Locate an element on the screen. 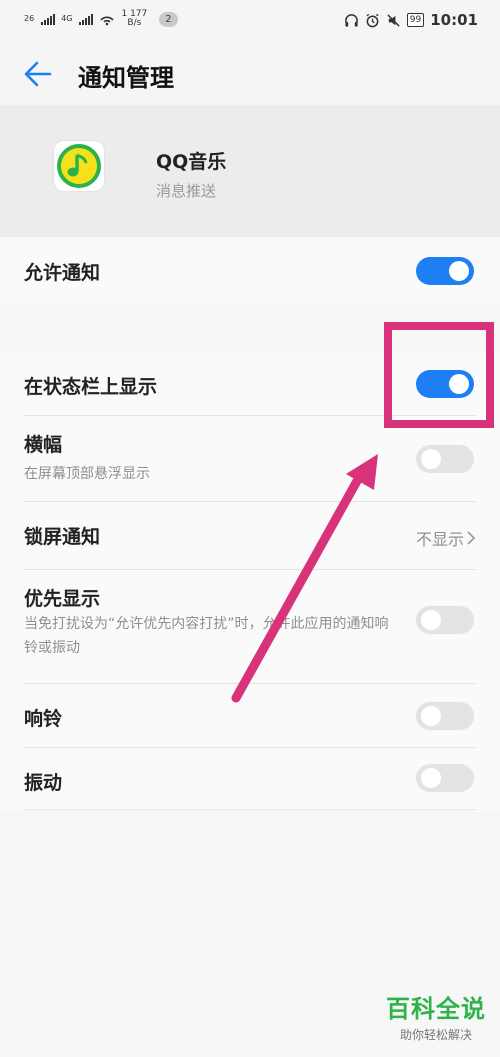 This screenshot has width=500, height=1057. setting-row-allow-notifications: 允许通知 is located at coordinates (250, 270).